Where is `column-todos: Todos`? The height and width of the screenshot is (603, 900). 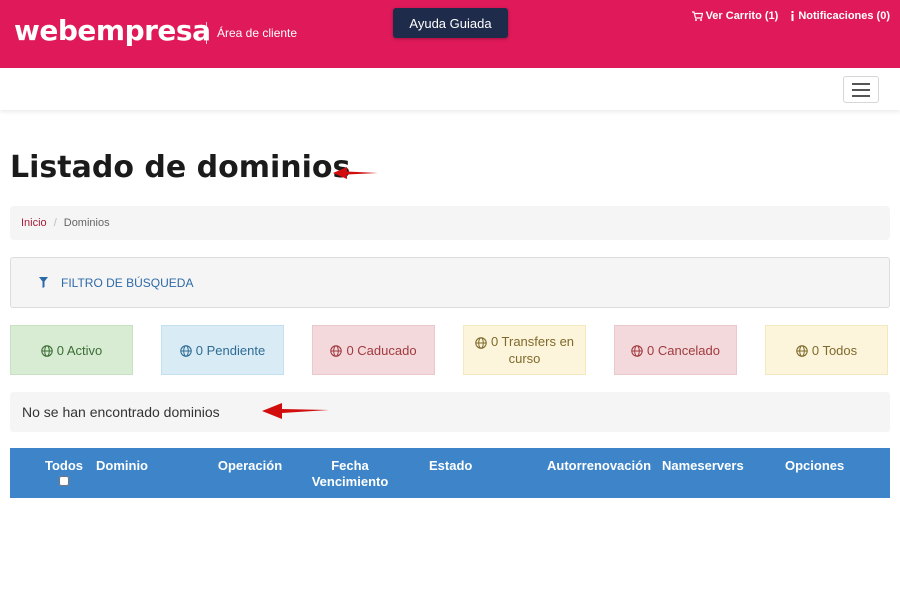 column-todos: Todos is located at coordinates (64, 472).